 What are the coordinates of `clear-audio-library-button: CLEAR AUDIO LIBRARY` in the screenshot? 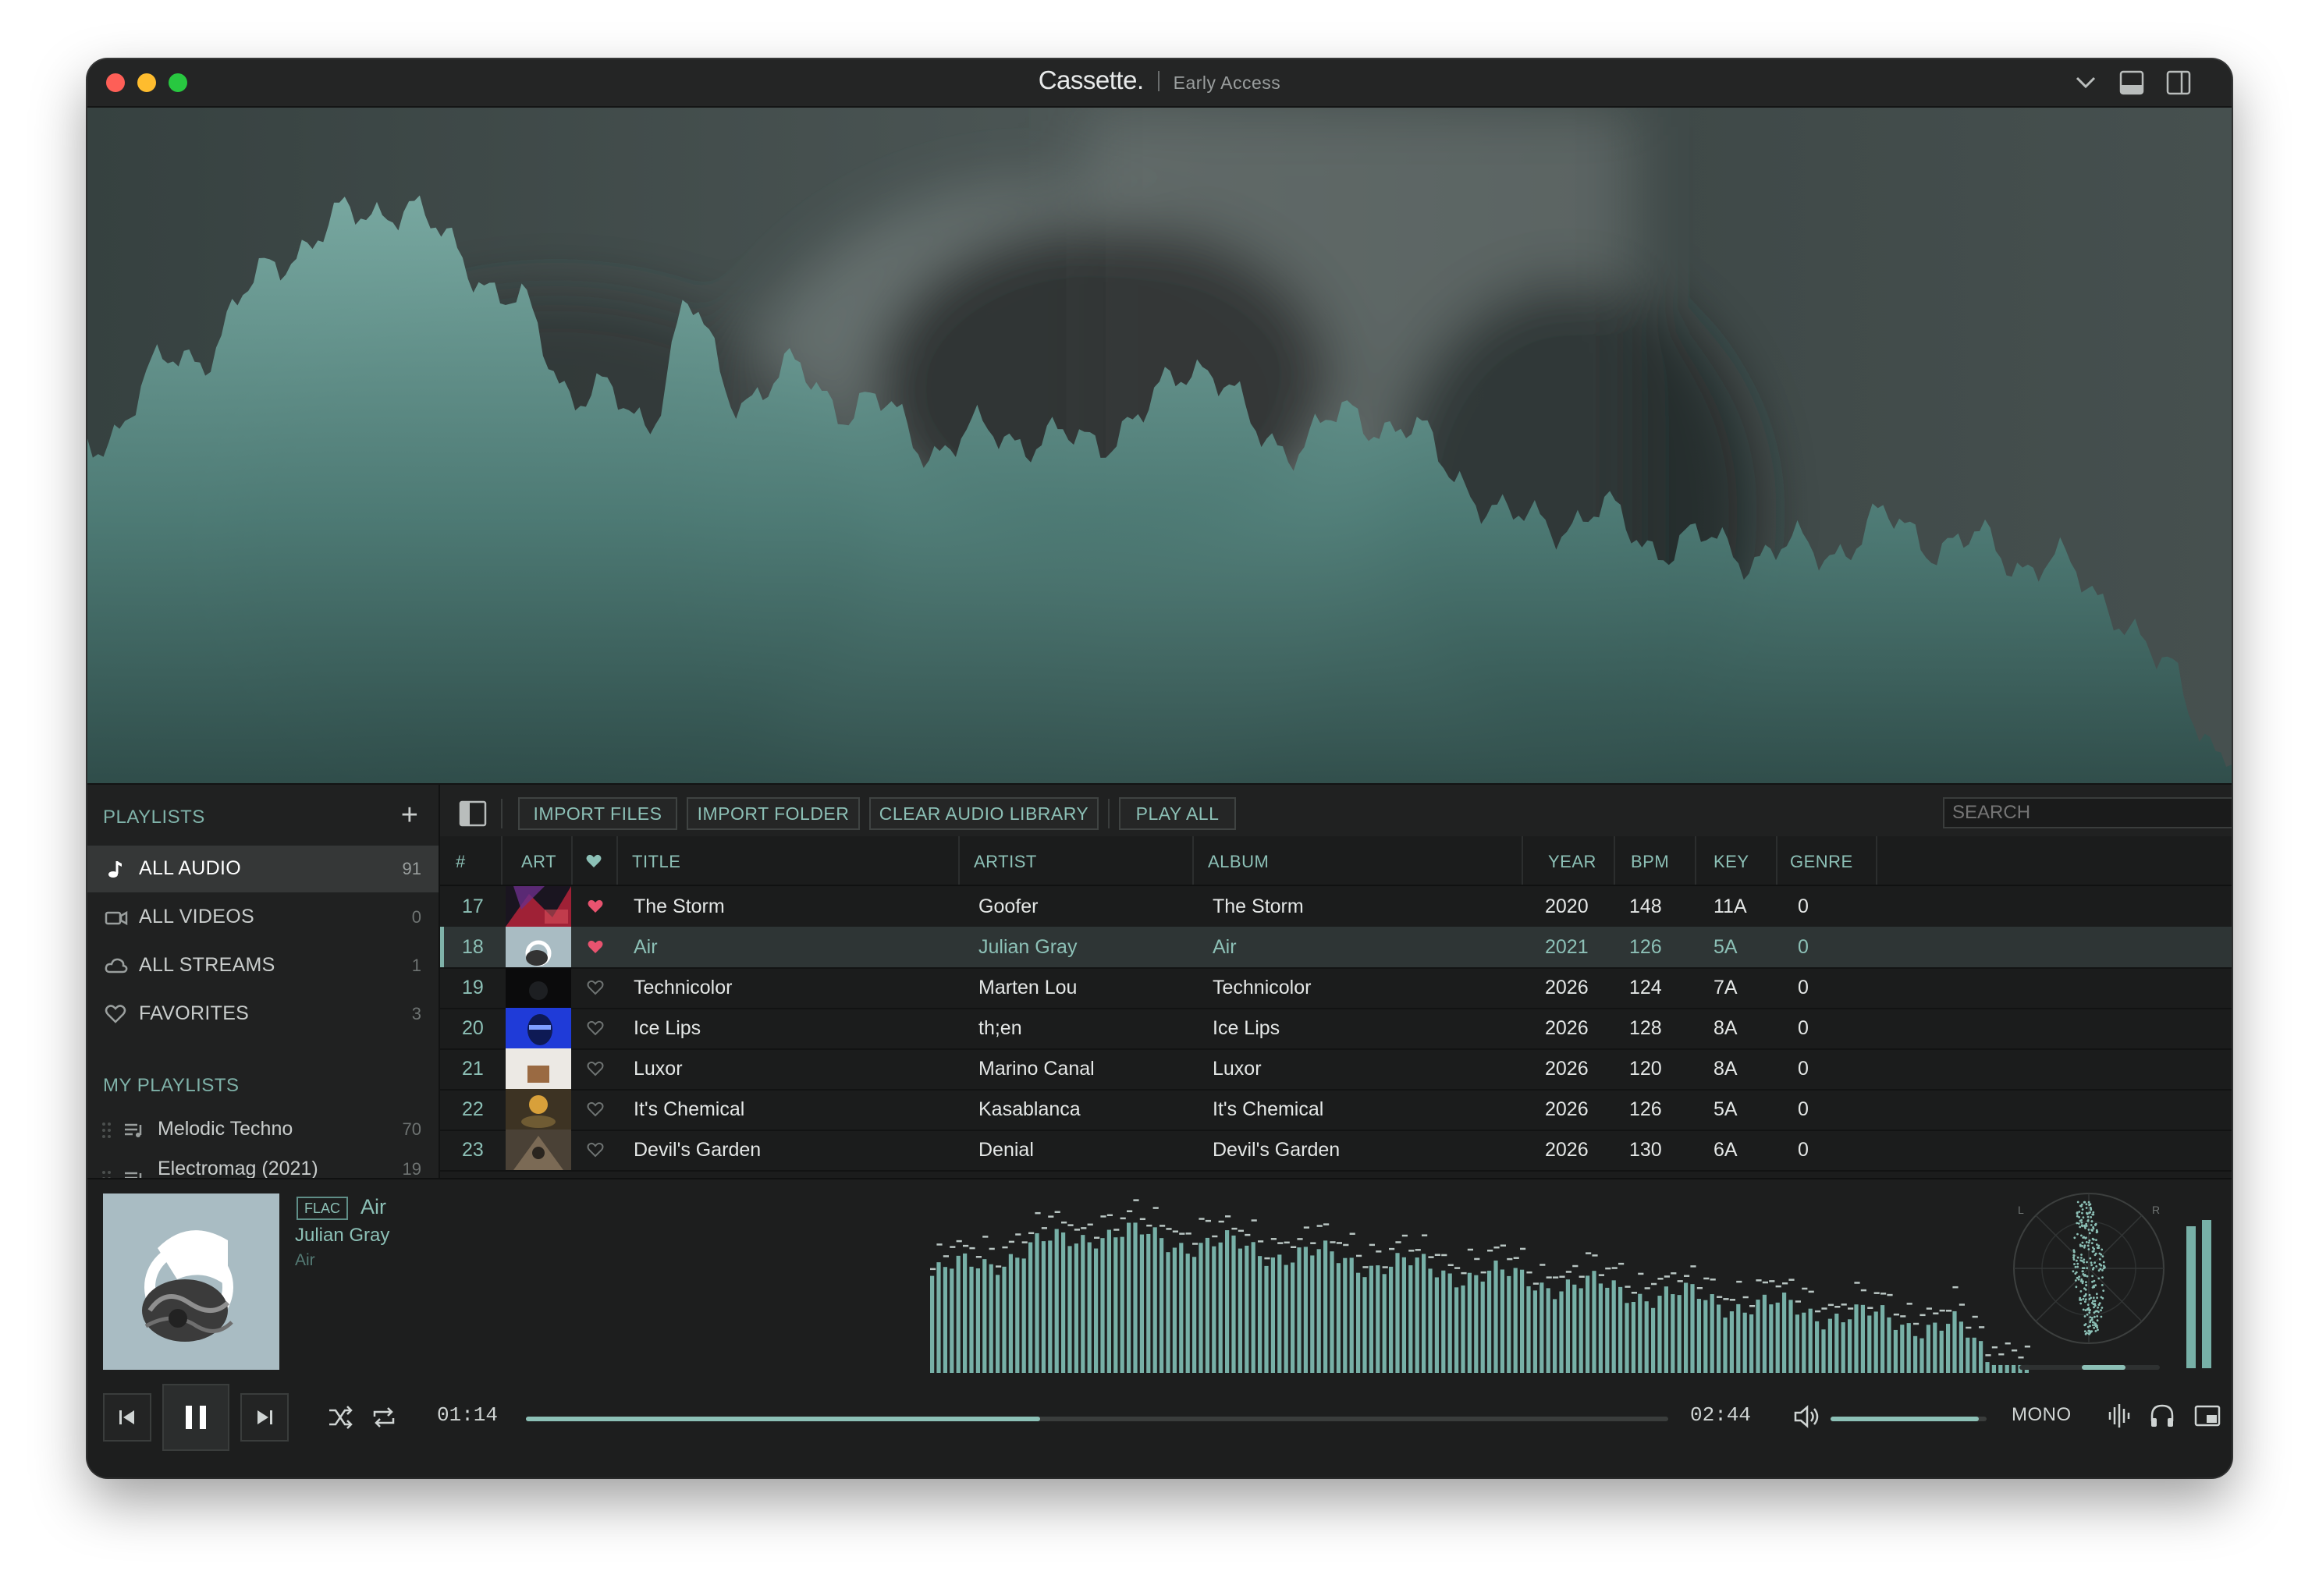 It's located at (984, 813).